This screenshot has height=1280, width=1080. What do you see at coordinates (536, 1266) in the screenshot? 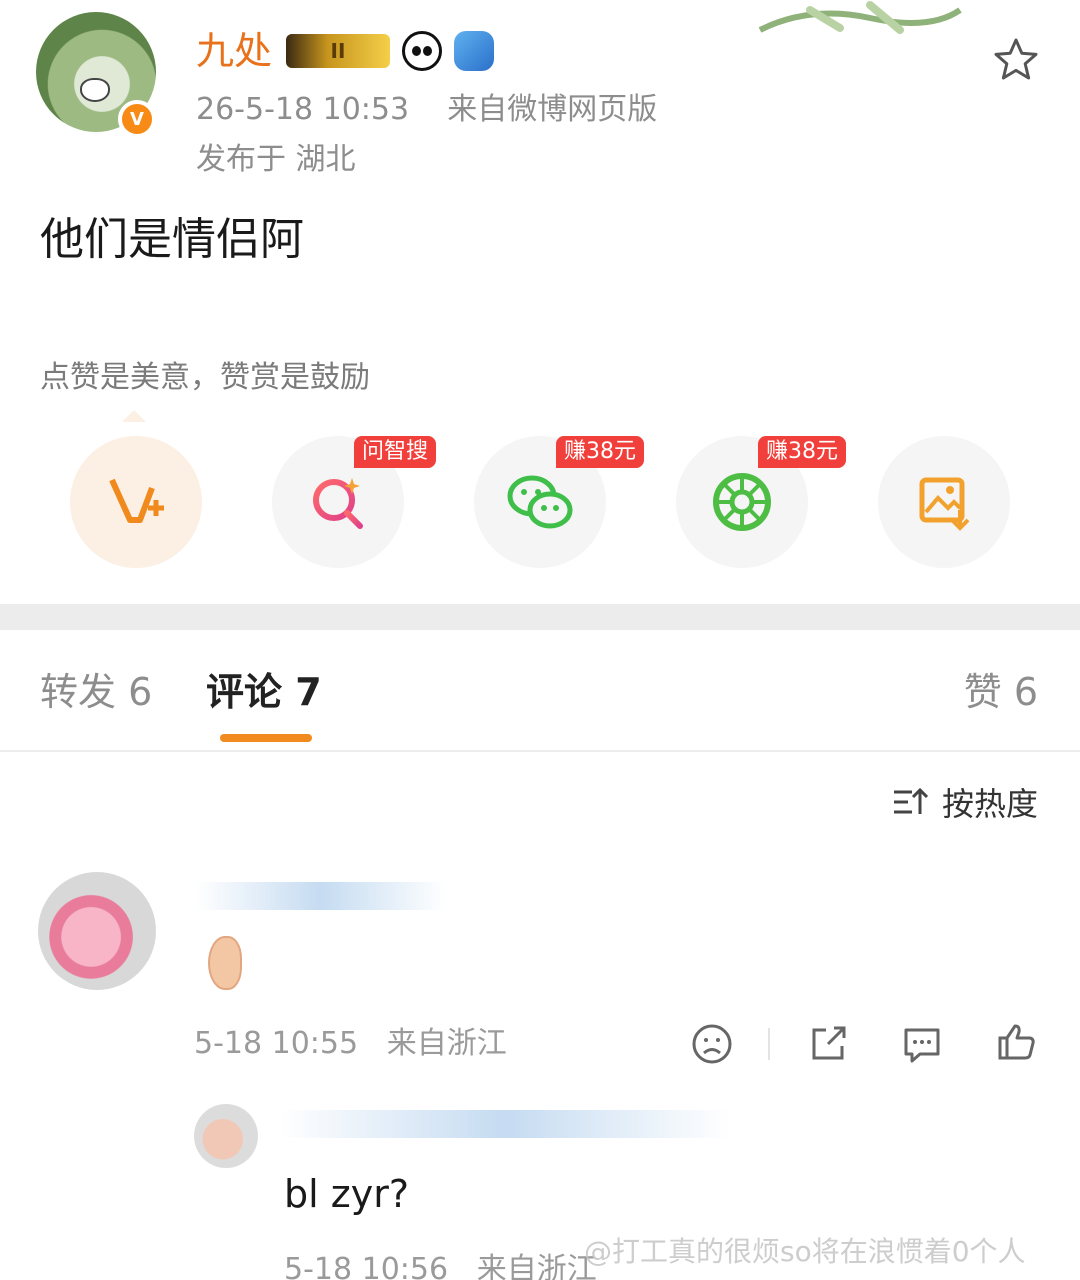
I see `reply-location: 来自浙江` at bounding box center [536, 1266].